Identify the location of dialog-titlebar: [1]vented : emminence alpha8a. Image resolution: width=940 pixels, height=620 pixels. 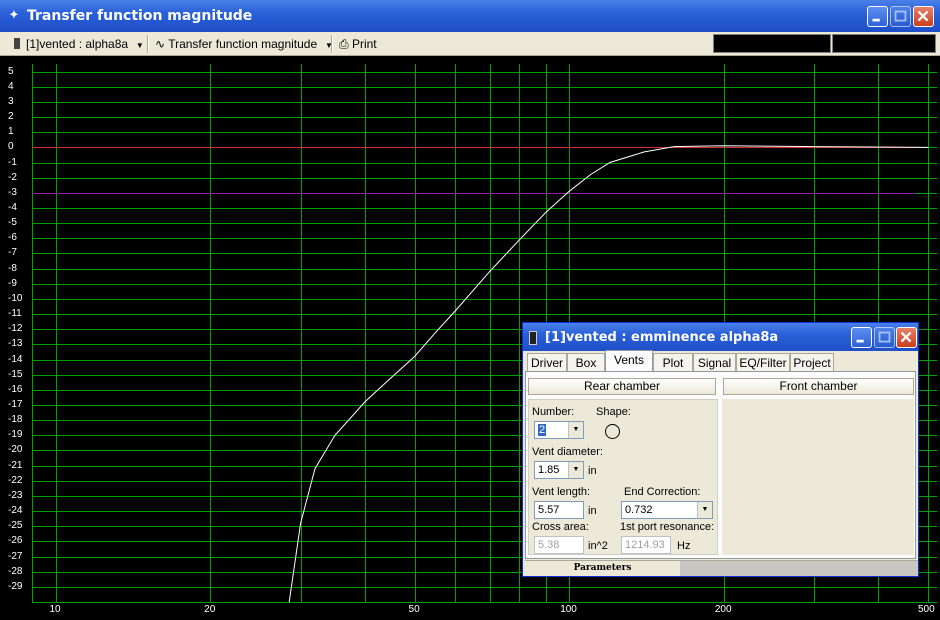
(720, 337).